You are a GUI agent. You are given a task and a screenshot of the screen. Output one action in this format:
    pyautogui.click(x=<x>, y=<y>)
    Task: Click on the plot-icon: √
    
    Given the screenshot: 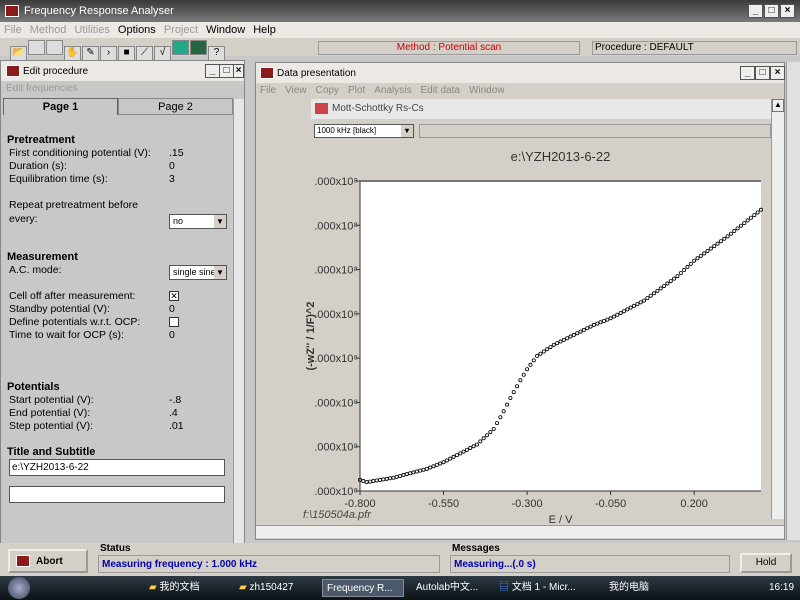 What is the action you would take?
    pyautogui.click(x=162, y=53)
    